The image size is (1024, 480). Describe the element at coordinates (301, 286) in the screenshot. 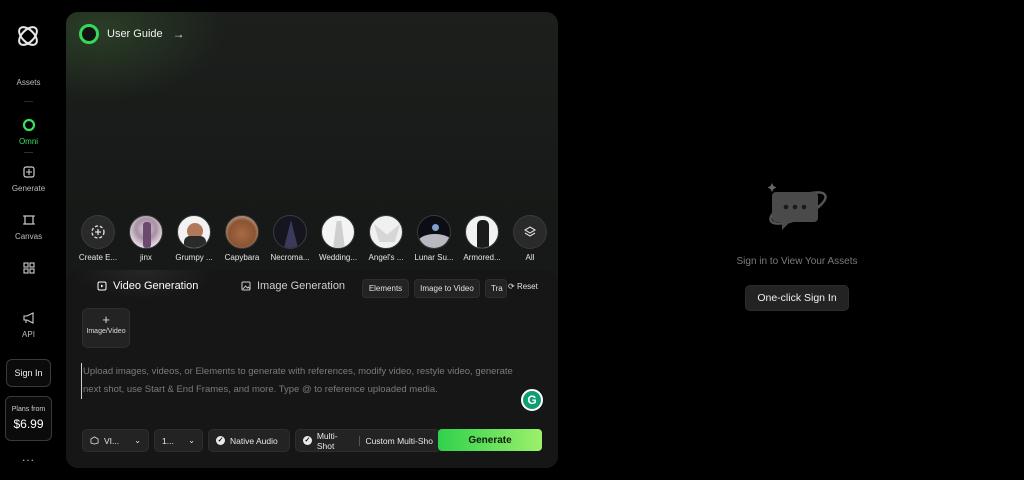

I see `tab-label: Image Generation` at that location.